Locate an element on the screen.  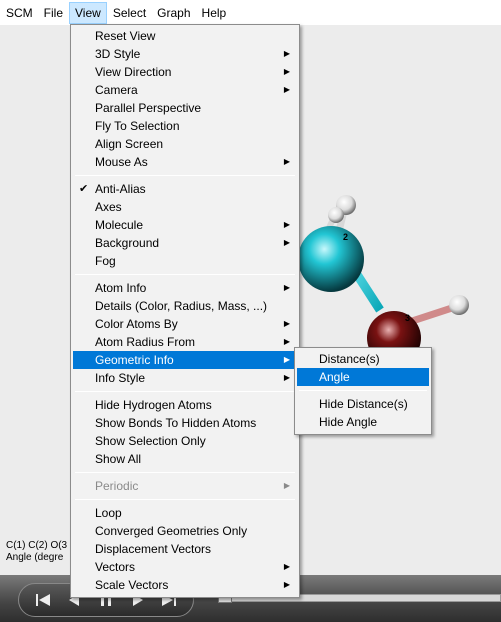
menu-item-atom-radius-from: Atom Radius From ▶ is located at coordinates (185, 342).